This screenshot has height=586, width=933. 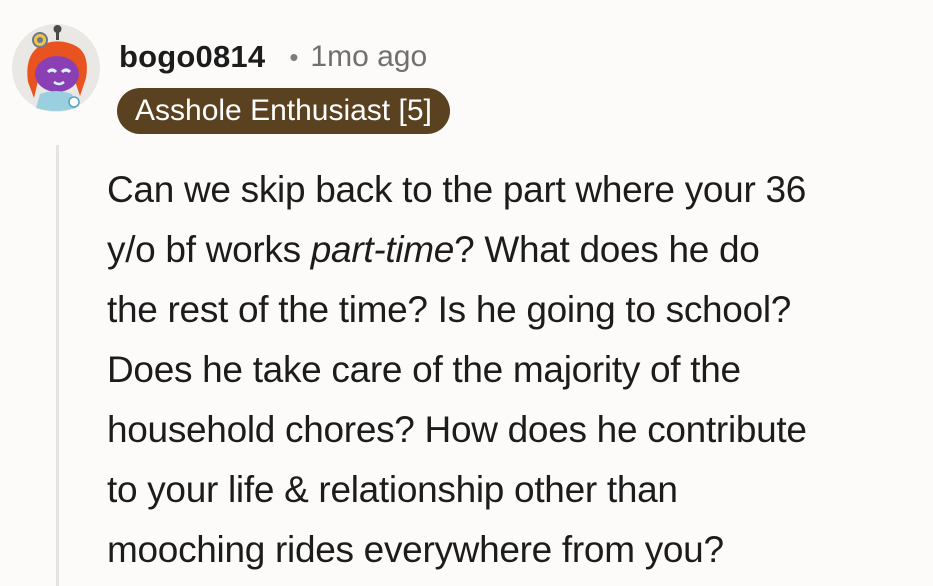 I want to click on user-avatar, so click(x=56, y=68).